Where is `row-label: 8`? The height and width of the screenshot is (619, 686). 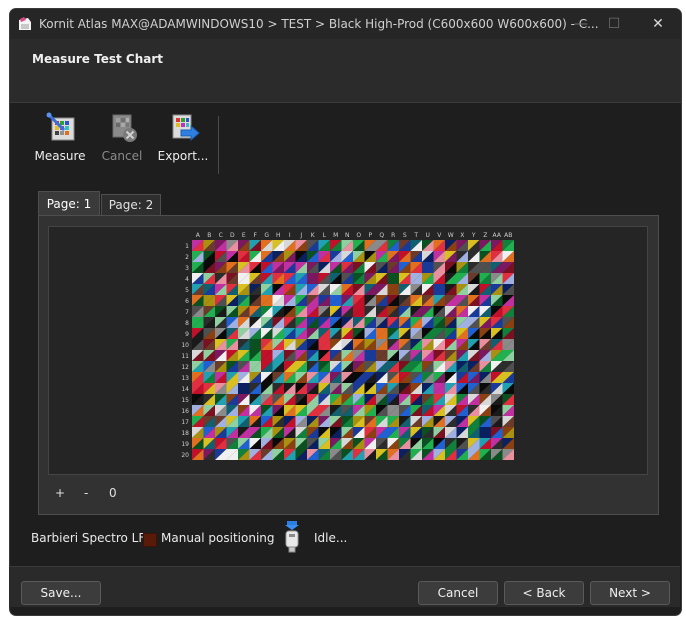 row-label: 8 is located at coordinates (187, 323).